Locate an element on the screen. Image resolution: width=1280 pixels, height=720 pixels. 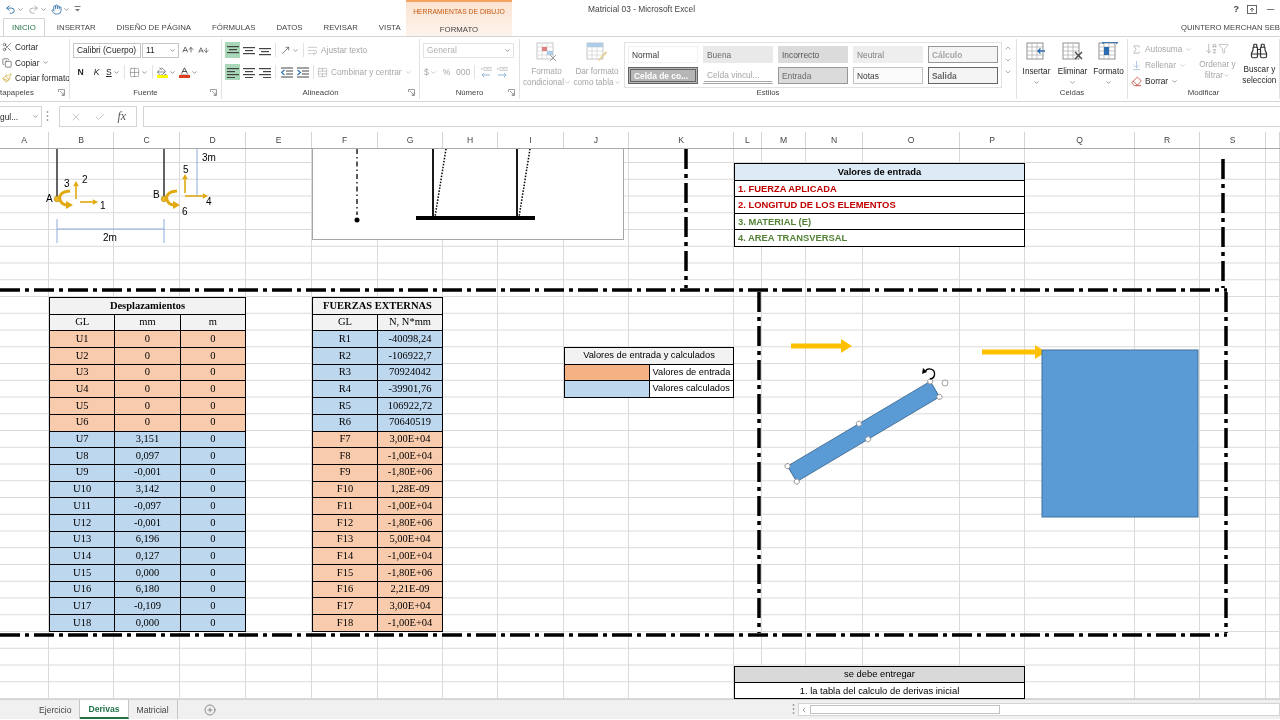
fill-color-button is located at coordinates (166, 72).